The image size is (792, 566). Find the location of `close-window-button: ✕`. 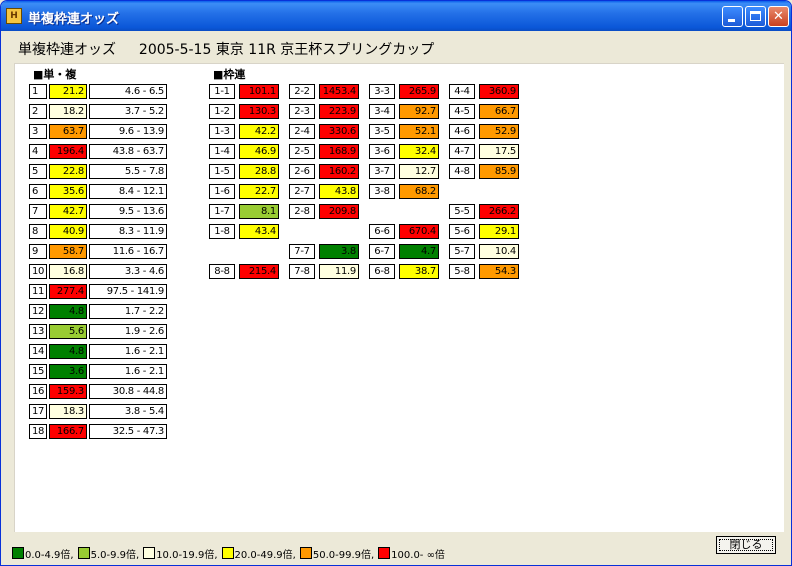

close-window-button: ✕ is located at coordinates (778, 16).